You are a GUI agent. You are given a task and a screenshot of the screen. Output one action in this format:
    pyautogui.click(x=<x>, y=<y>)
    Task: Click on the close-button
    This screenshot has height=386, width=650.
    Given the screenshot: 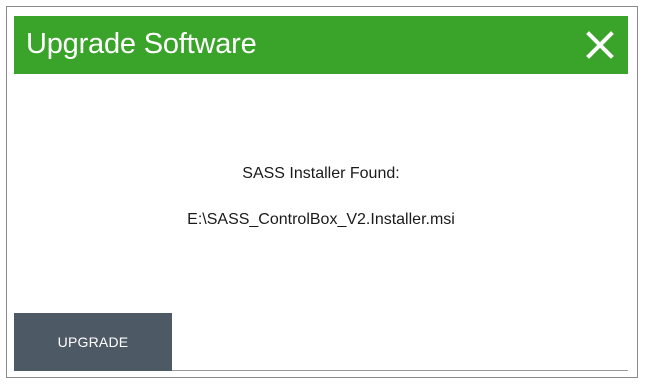 What is the action you would take?
    pyautogui.click(x=600, y=45)
    